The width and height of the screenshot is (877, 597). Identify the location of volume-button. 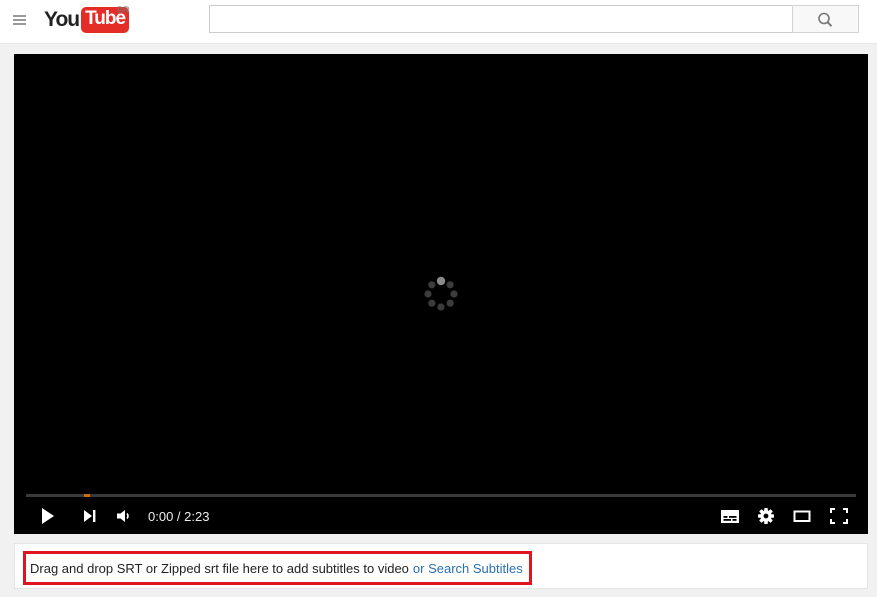
(125, 516).